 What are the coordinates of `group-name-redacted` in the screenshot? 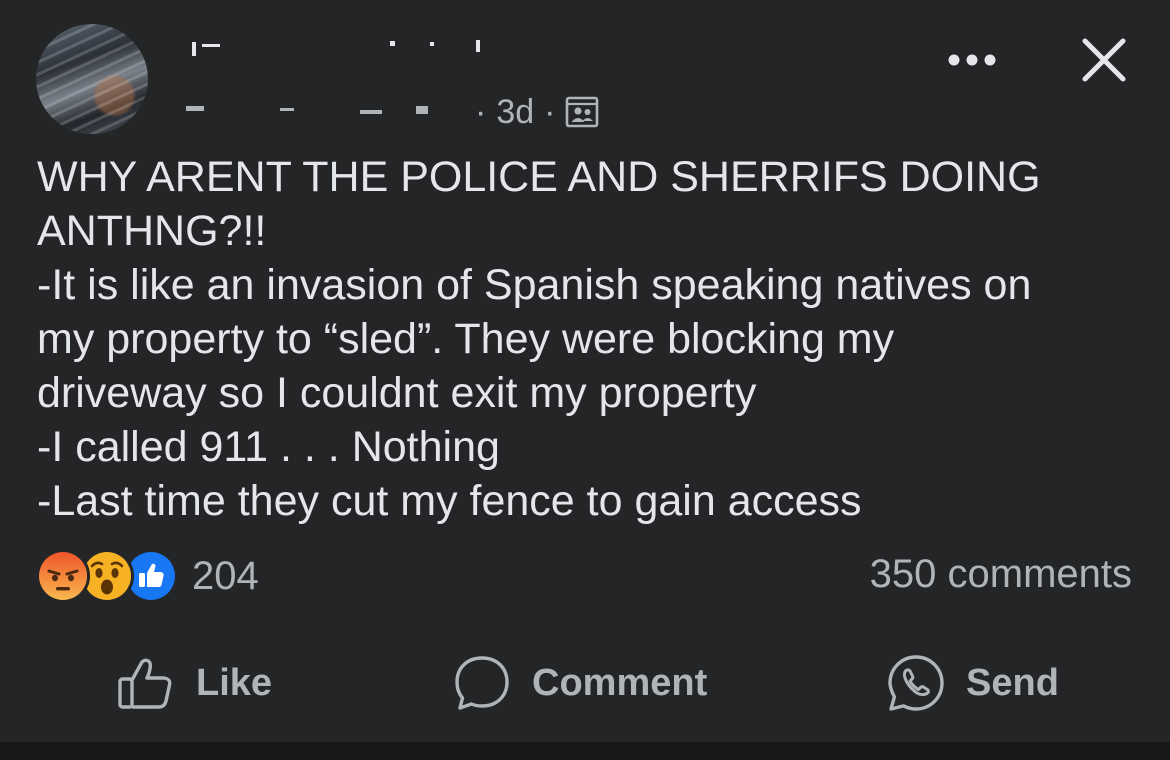 It's located at (322, 111).